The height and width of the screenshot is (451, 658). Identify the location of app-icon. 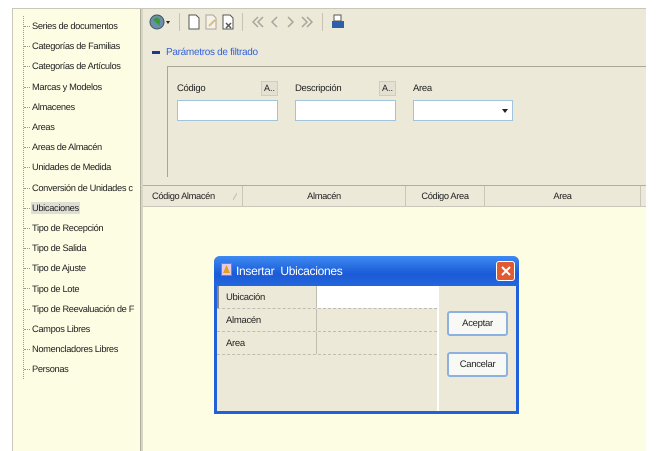
(226, 271).